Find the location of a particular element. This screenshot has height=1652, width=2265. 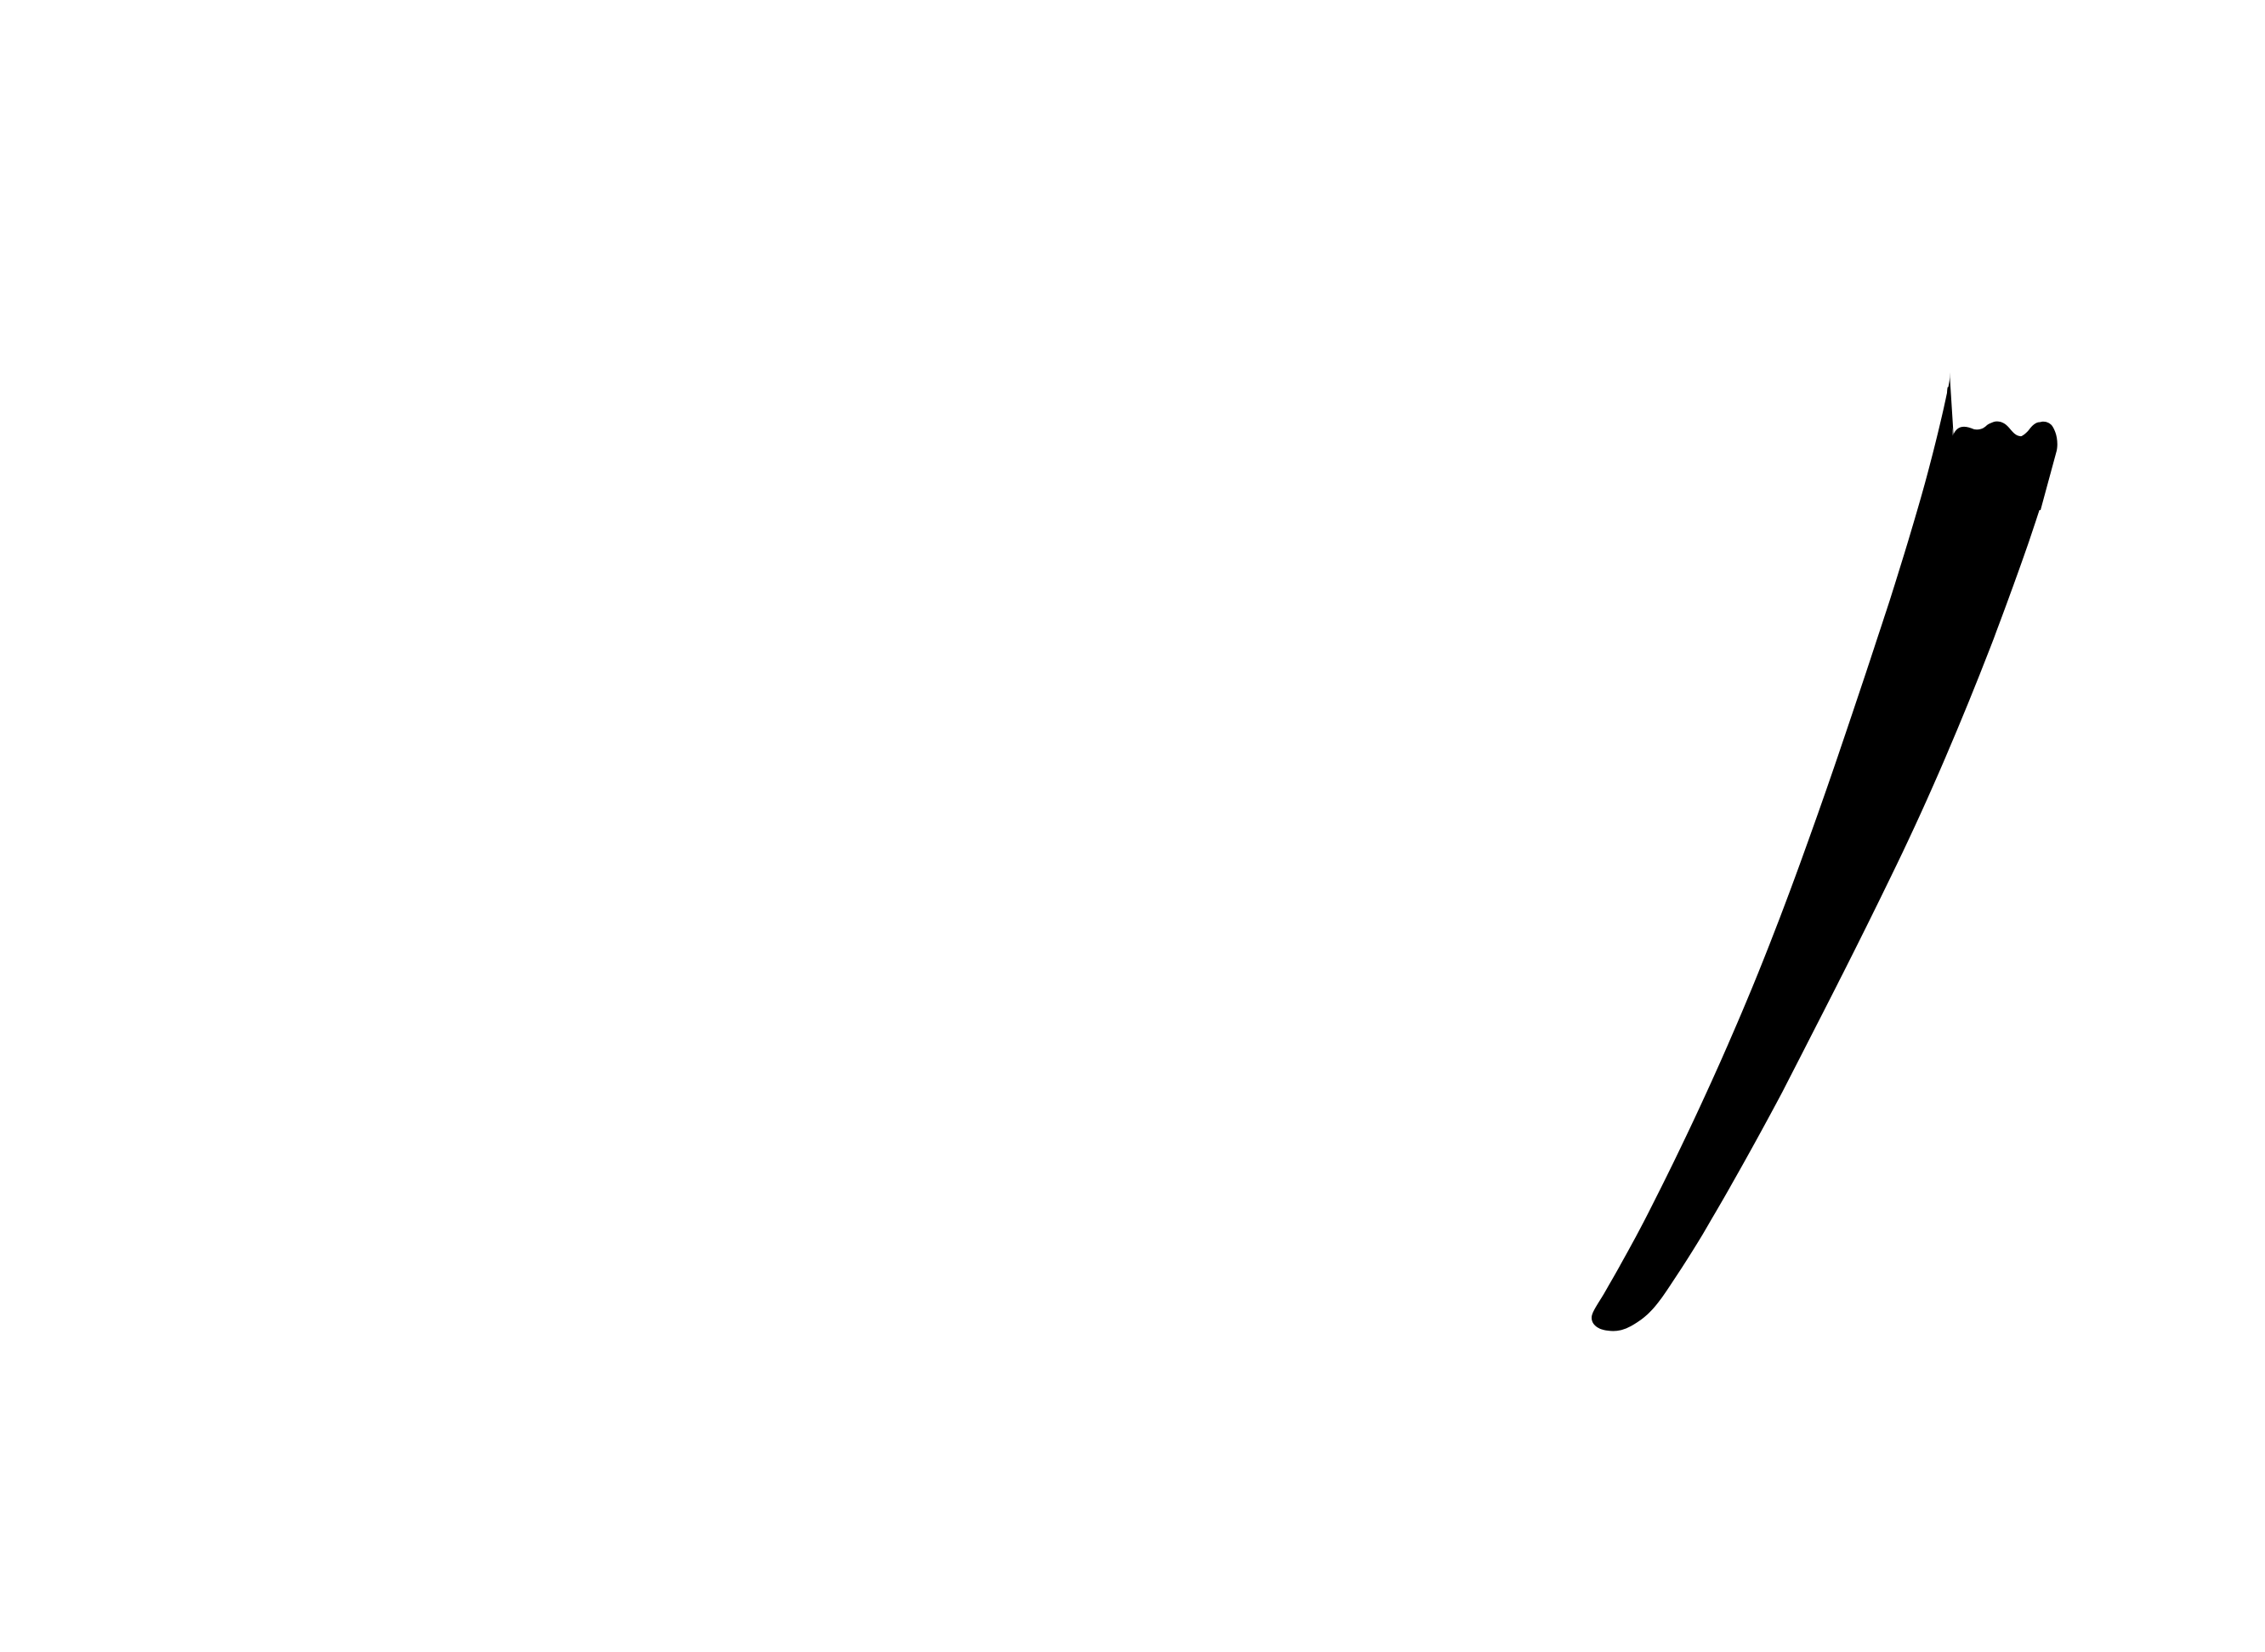

stroke-svg is located at coordinates (1825, 851).